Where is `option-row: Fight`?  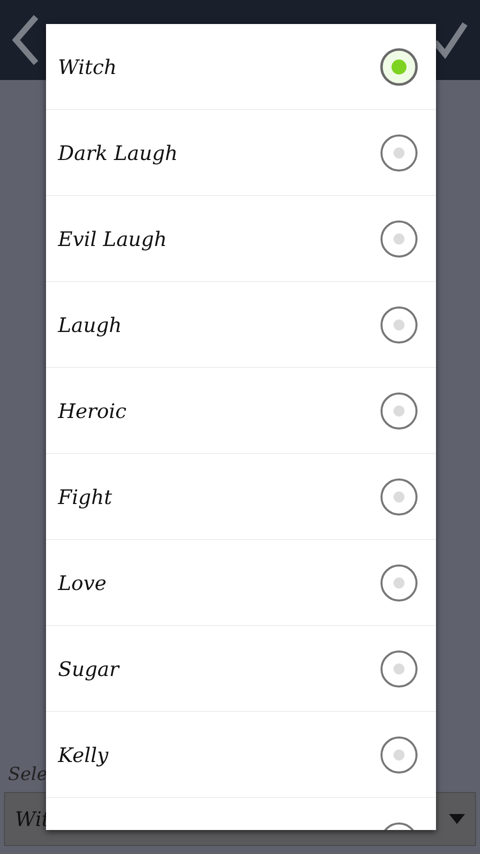
option-row: Fight is located at coordinates (241, 497).